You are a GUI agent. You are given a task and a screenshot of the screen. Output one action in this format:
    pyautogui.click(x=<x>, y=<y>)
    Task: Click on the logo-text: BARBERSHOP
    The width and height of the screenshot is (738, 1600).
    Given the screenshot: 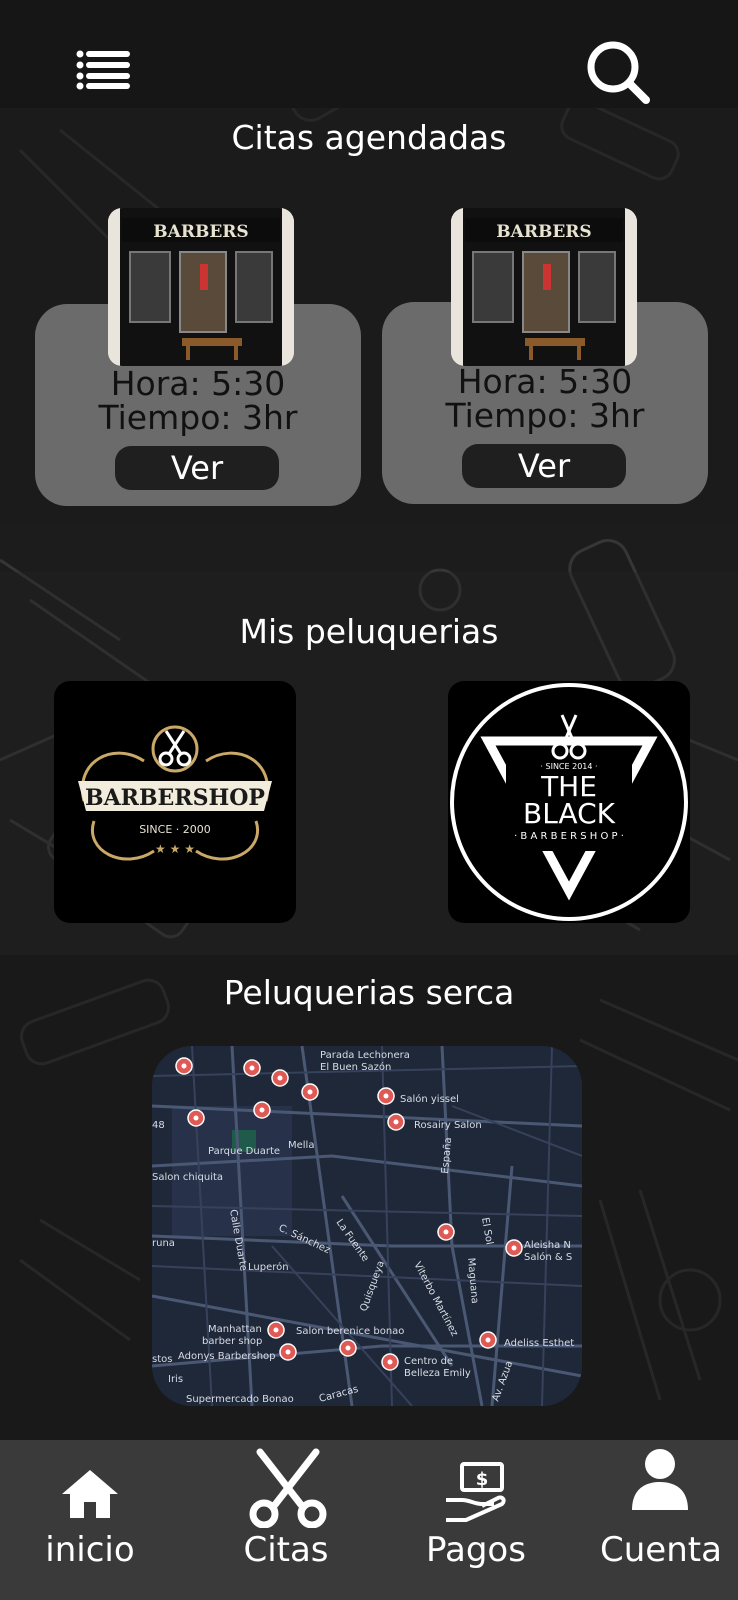 What is the action you would take?
    pyautogui.click(x=175, y=798)
    